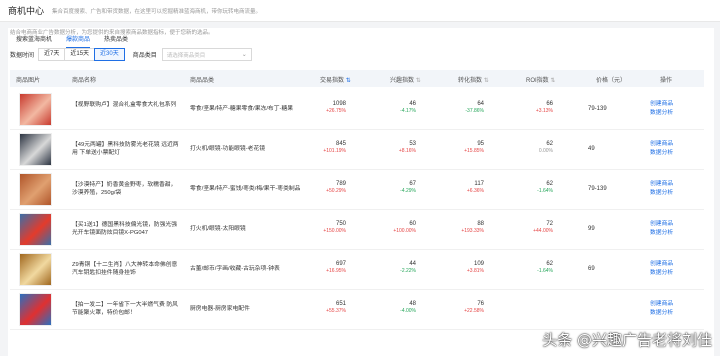  Describe the element at coordinates (549, 184) in the screenshot. I see `roi-index-value: 62` at that location.